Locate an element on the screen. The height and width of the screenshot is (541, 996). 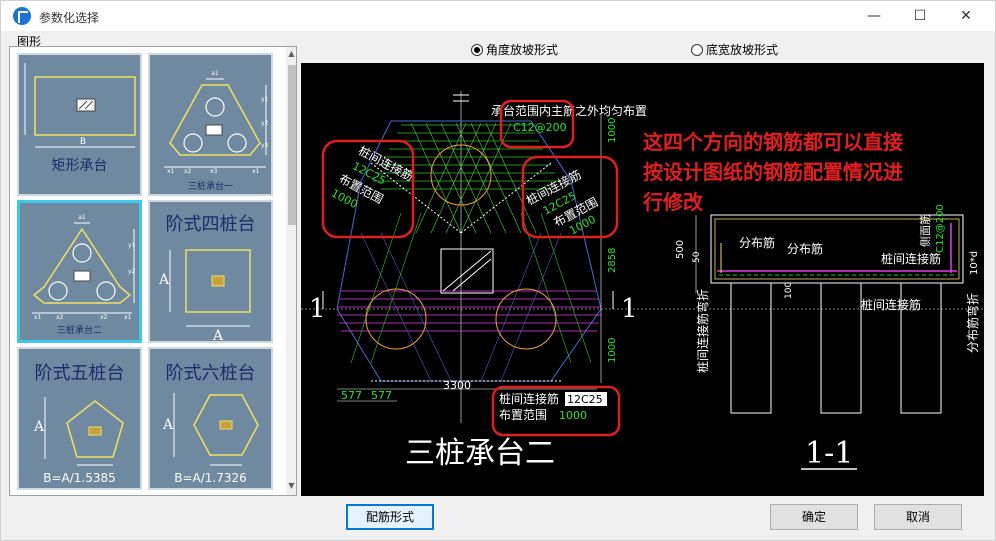
thumb2-dim-y3: y3 is located at coordinates (265, 145).